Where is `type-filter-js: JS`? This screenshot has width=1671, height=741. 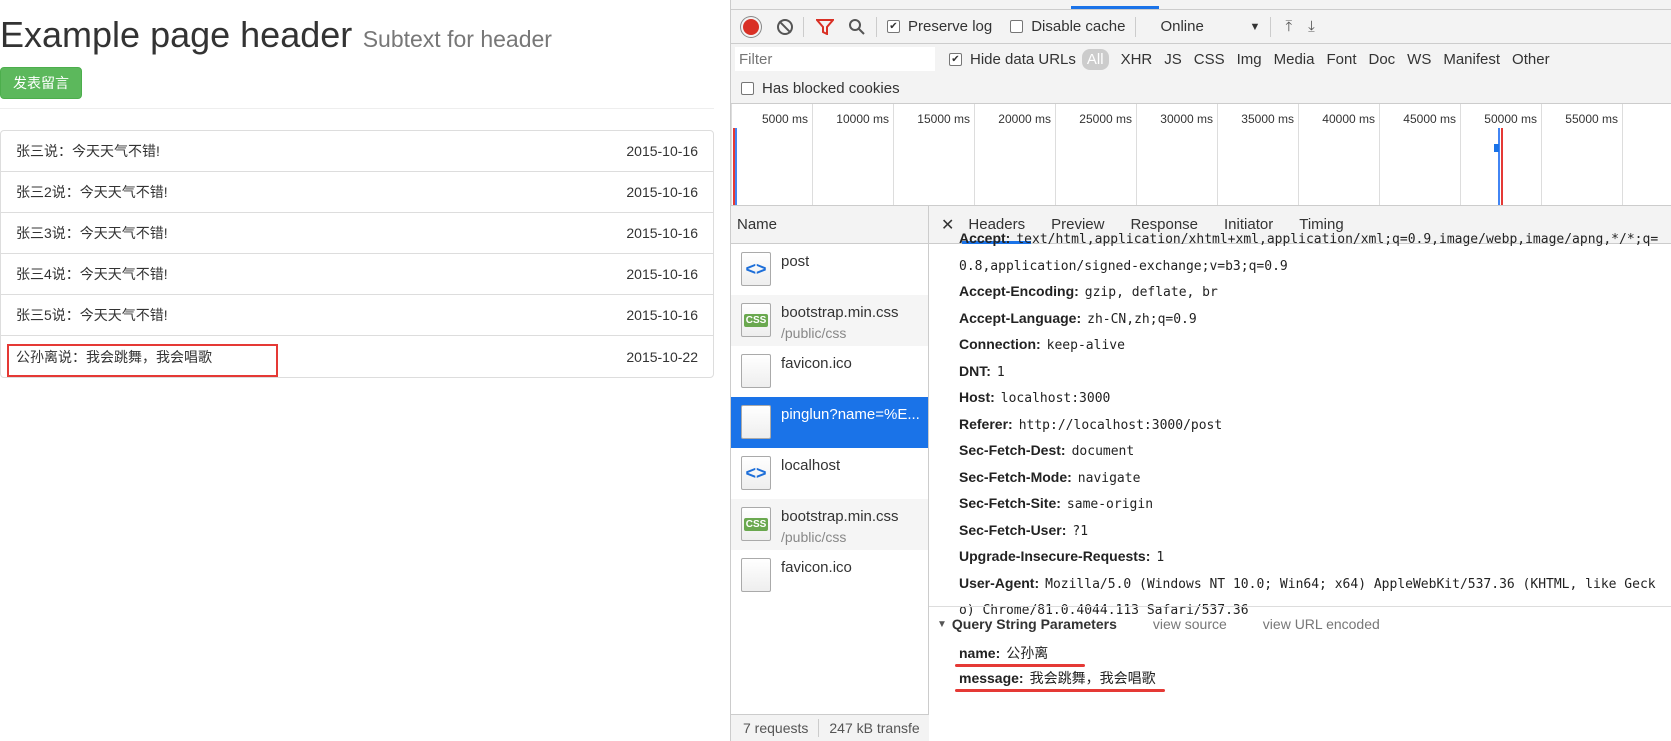
type-filter-js: JS is located at coordinates (1173, 59).